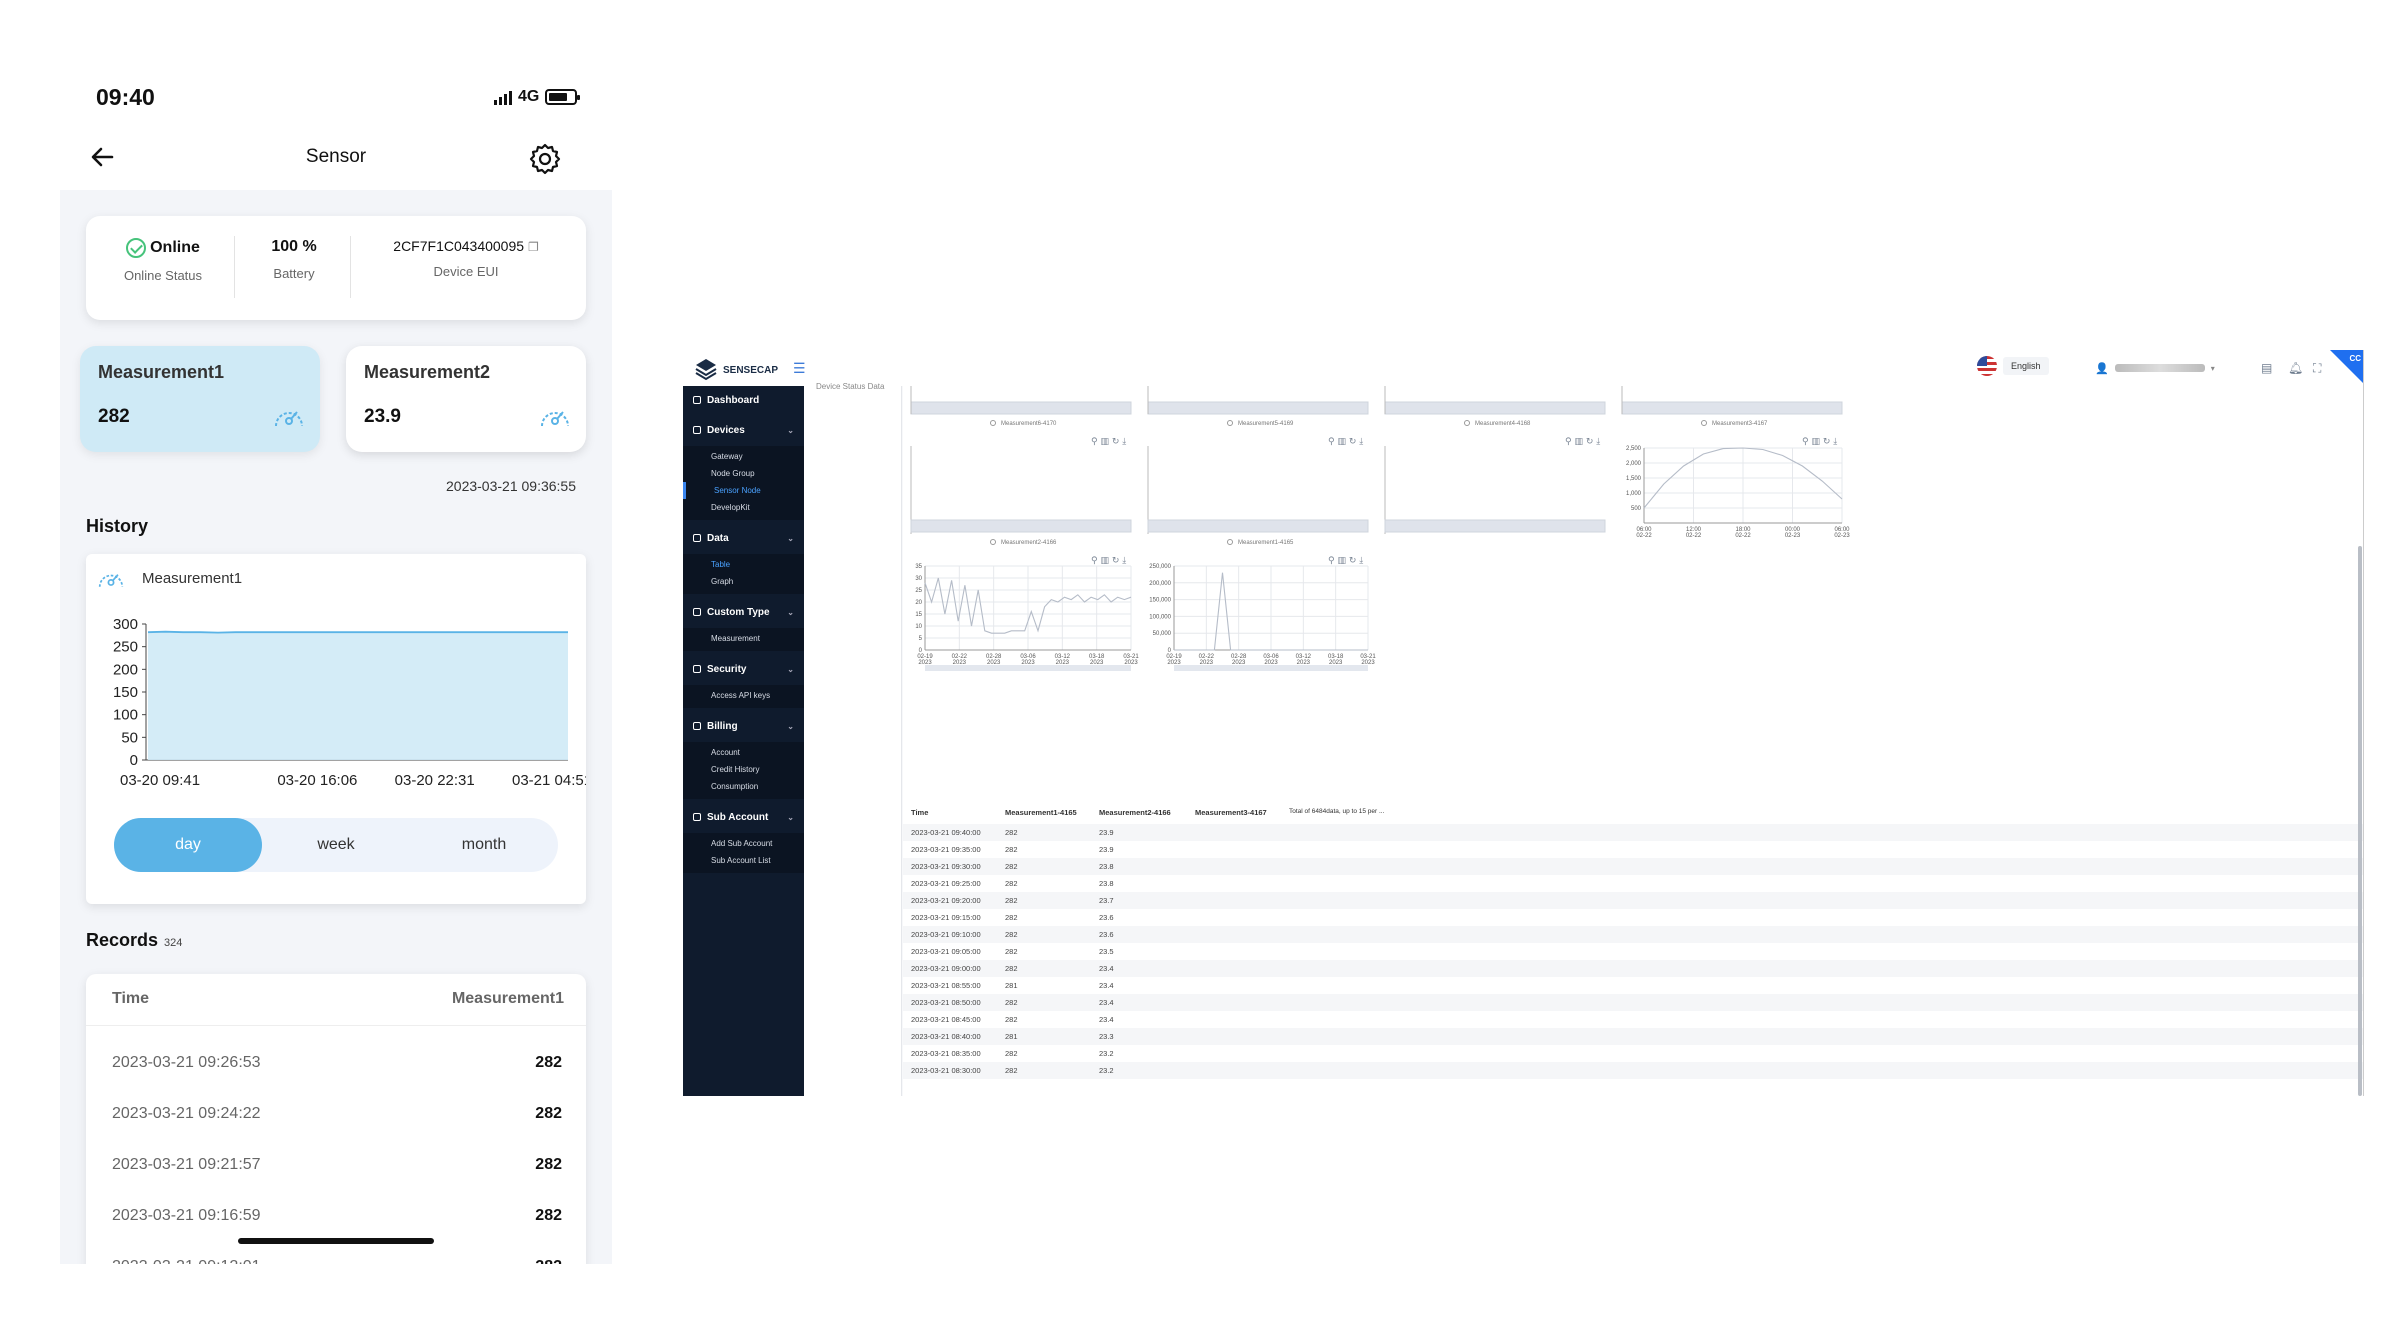 The width and height of the screenshot is (2400, 1324). I want to click on brand-name: SENSECAP, so click(751, 370).